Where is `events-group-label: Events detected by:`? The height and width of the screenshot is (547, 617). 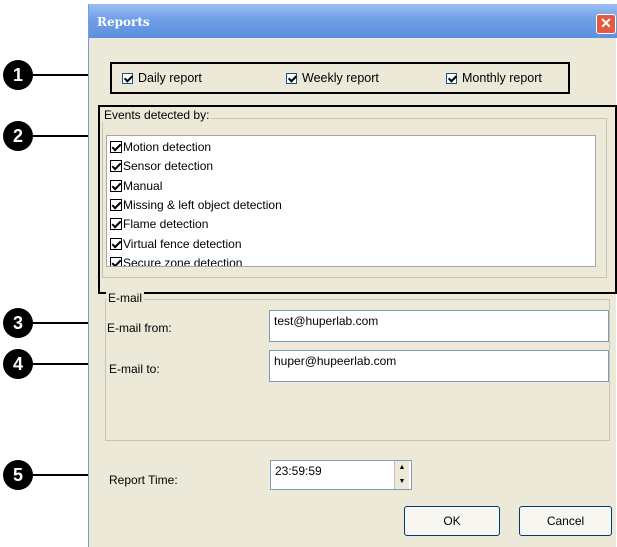
events-group-label: Events detected by: is located at coordinates (157, 115).